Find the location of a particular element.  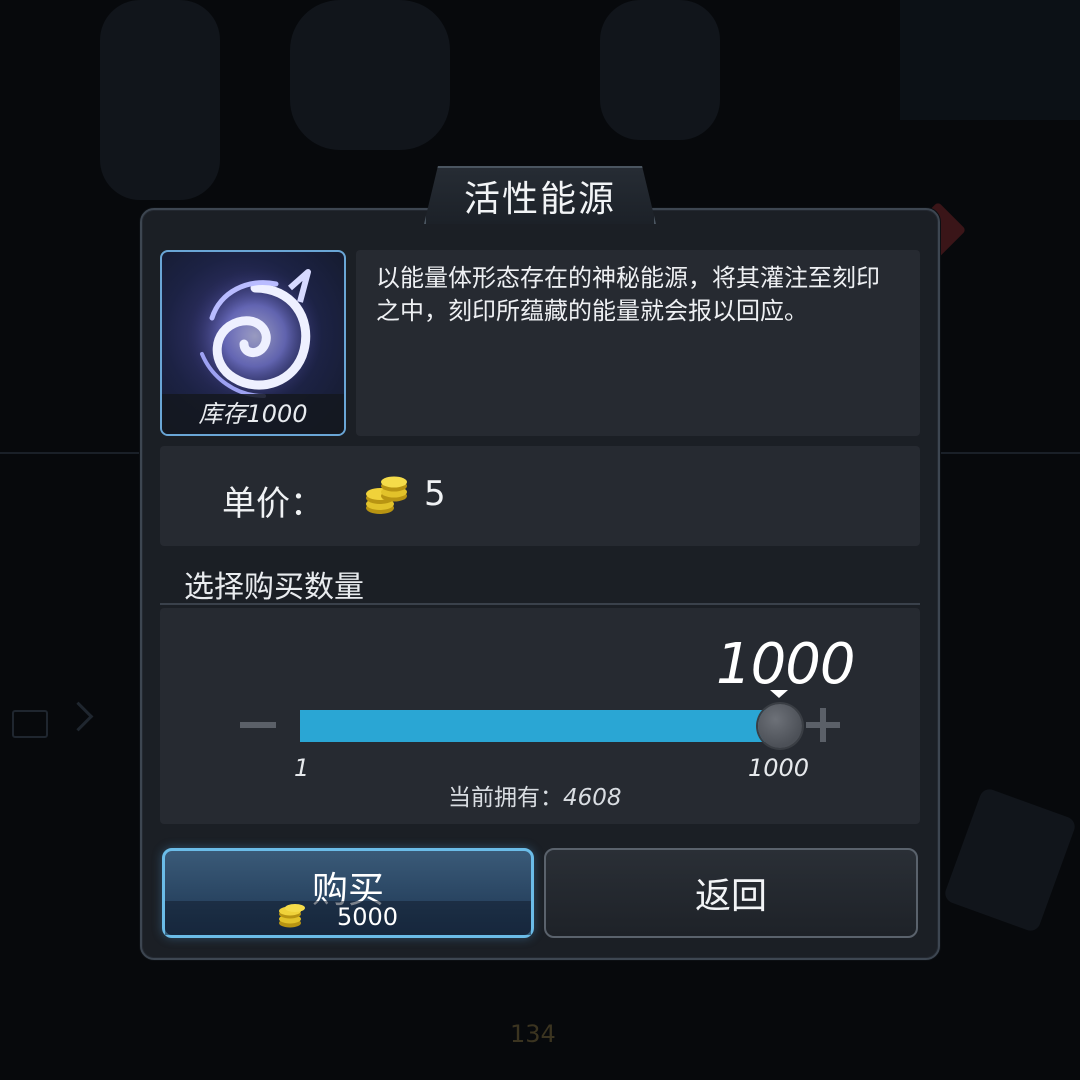

slider-min-label: 1 is located at coordinates (302, 768).